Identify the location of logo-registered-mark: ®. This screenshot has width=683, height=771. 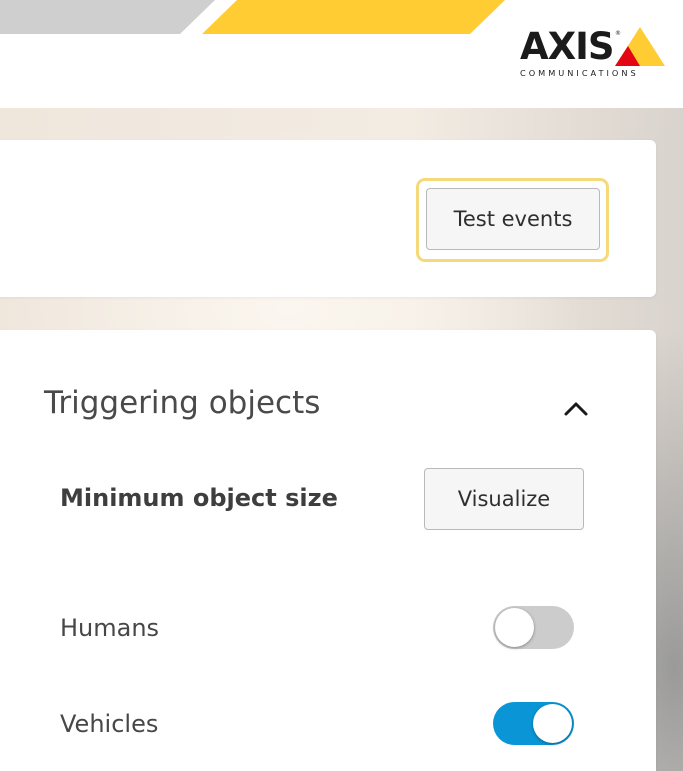
(618, 33).